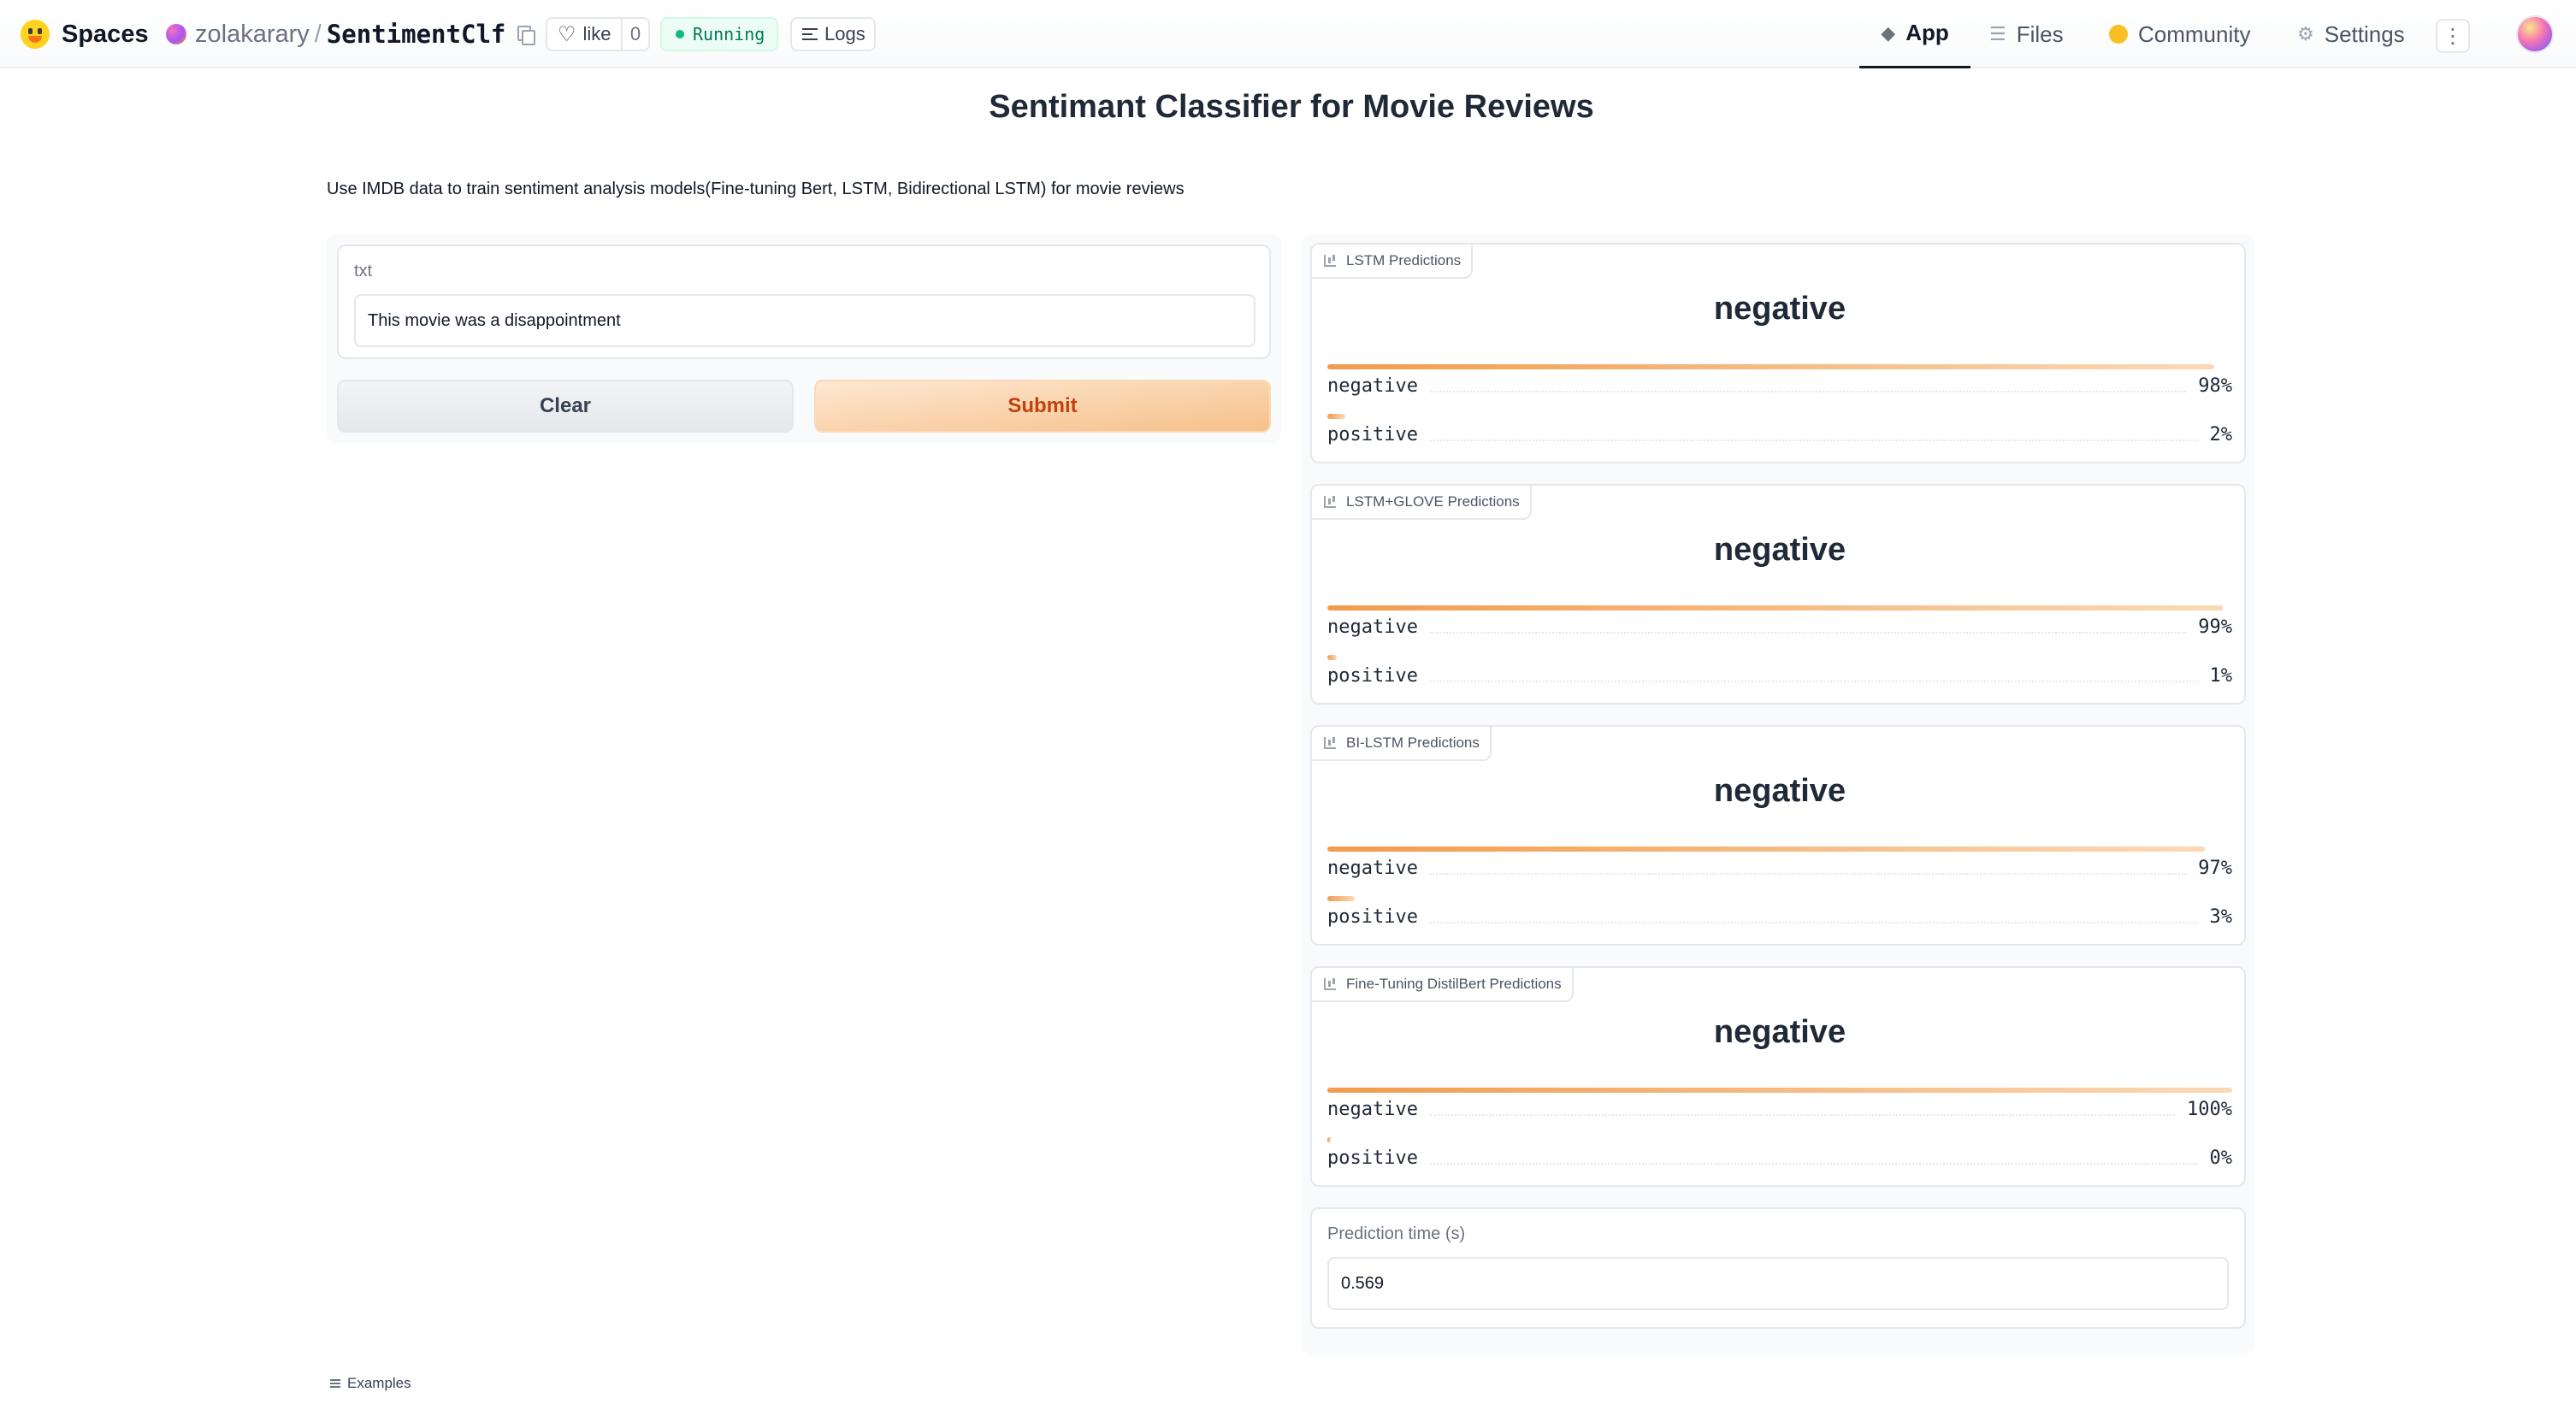 The width and height of the screenshot is (2576, 1404). Describe the element at coordinates (335, 1383) in the screenshot. I see `list-icon` at that location.